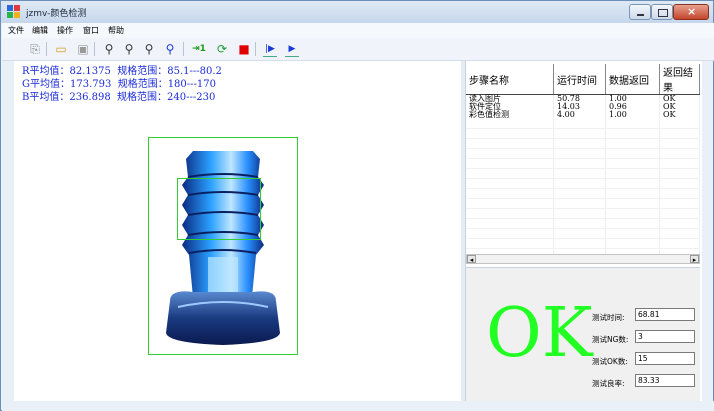  What do you see at coordinates (358, 406) in the screenshot?
I see `status-bar` at bounding box center [358, 406].